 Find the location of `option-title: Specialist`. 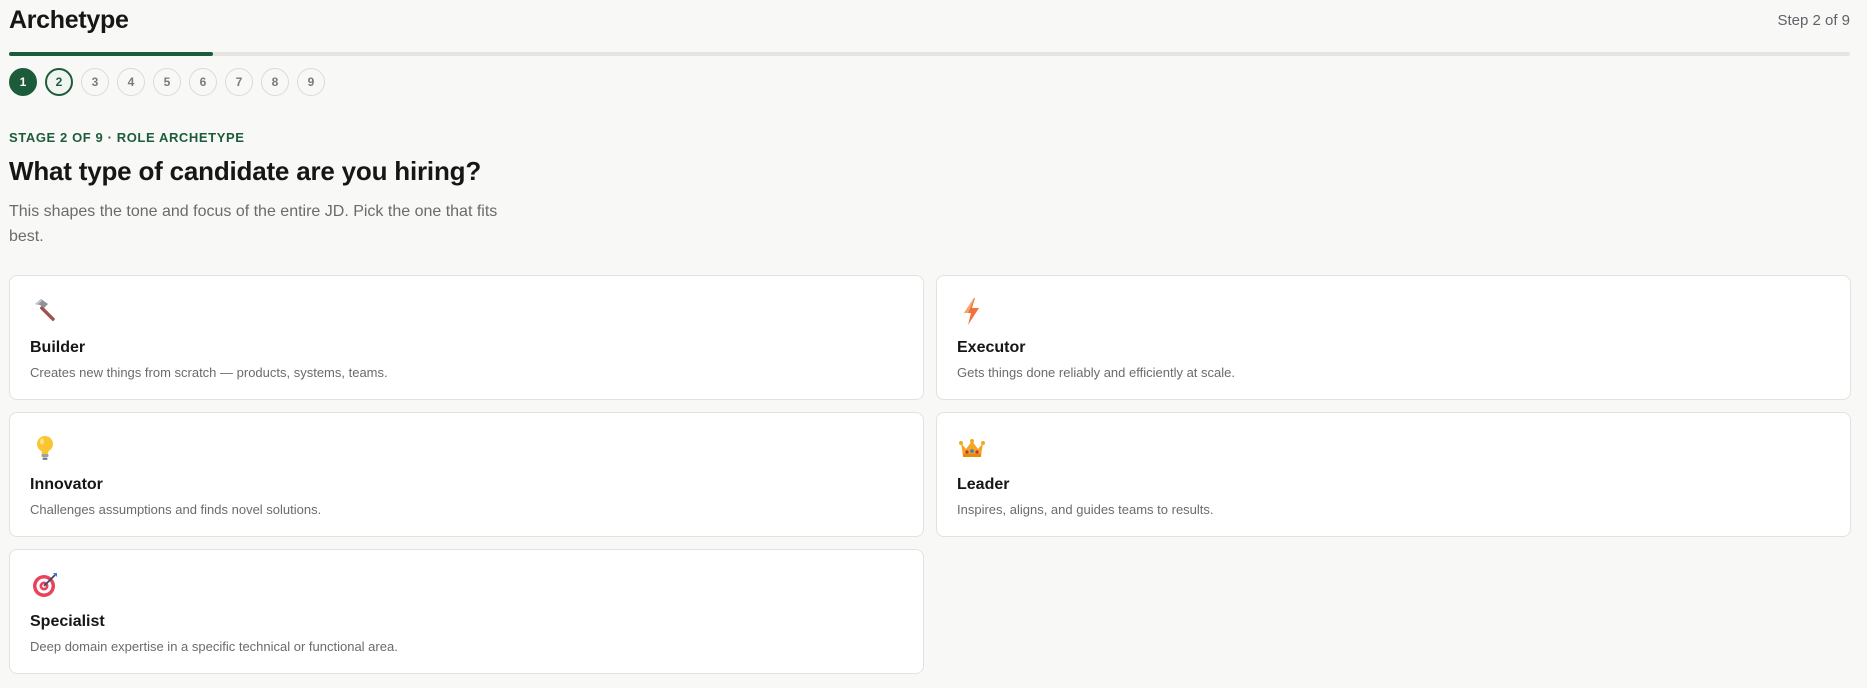

option-title: Specialist is located at coordinates (67, 621).